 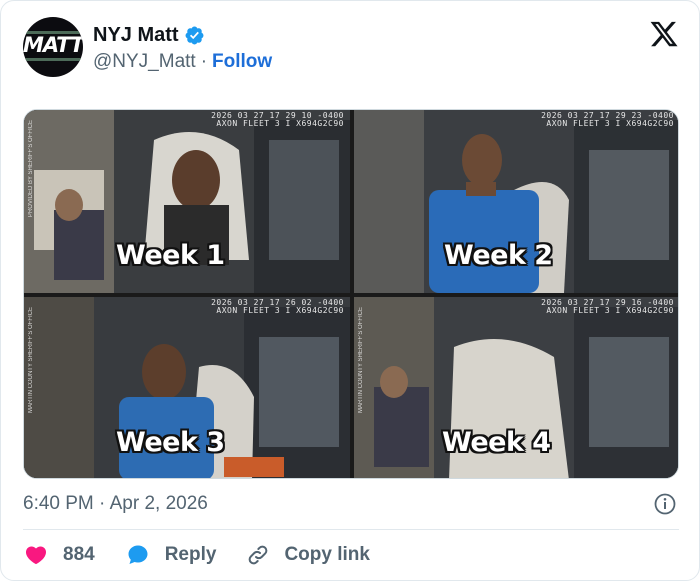 What do you see at coordinates (496, 442) in the screenshot?
I see `week-label: Week 4` at bounding box center [496, 442].